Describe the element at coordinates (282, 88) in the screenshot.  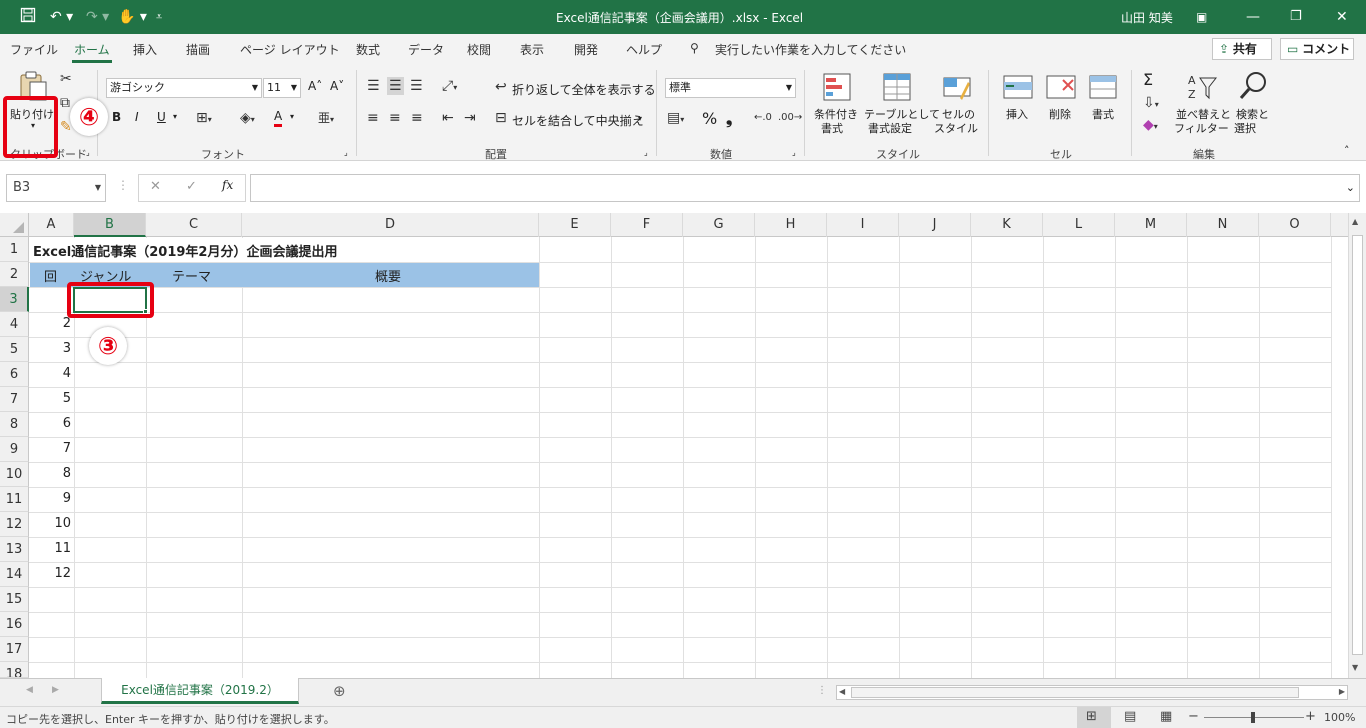
I see `font-size-dropdown: 11 ▼` at that location.